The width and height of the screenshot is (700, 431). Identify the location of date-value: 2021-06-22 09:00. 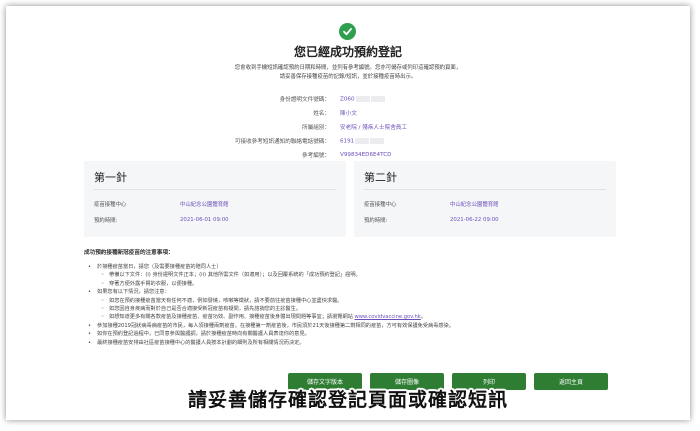
(474, 220).